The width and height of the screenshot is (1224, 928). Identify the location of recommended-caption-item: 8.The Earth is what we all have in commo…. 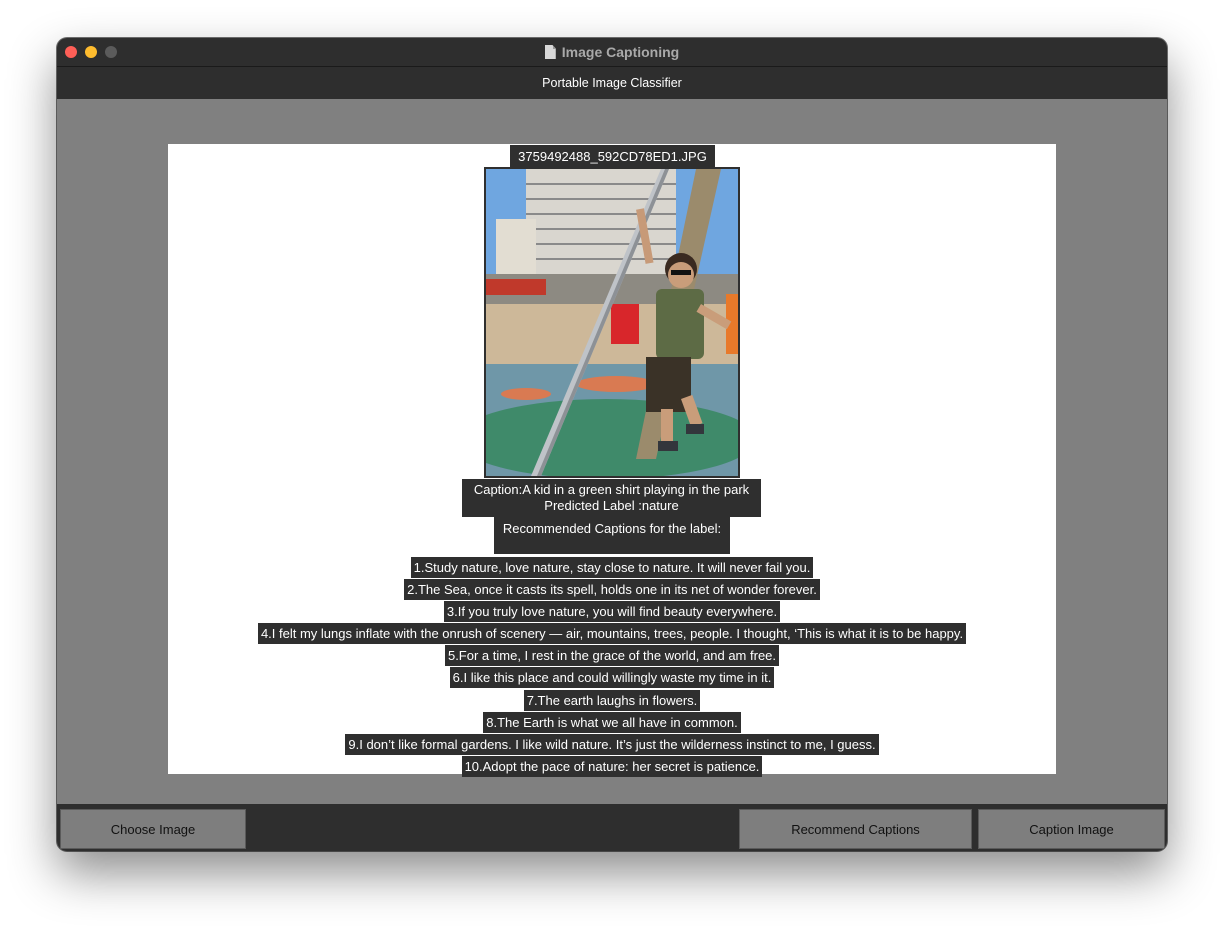
(612, 722).